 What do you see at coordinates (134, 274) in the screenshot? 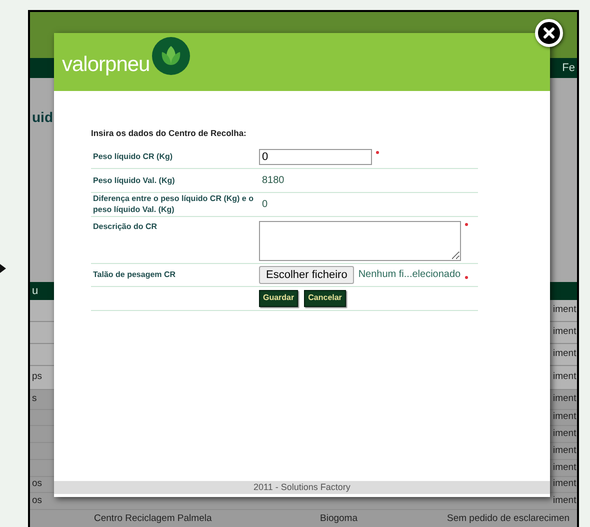
I see `field-label: Talão de pesagem CR` at bounding box center [134, 274].